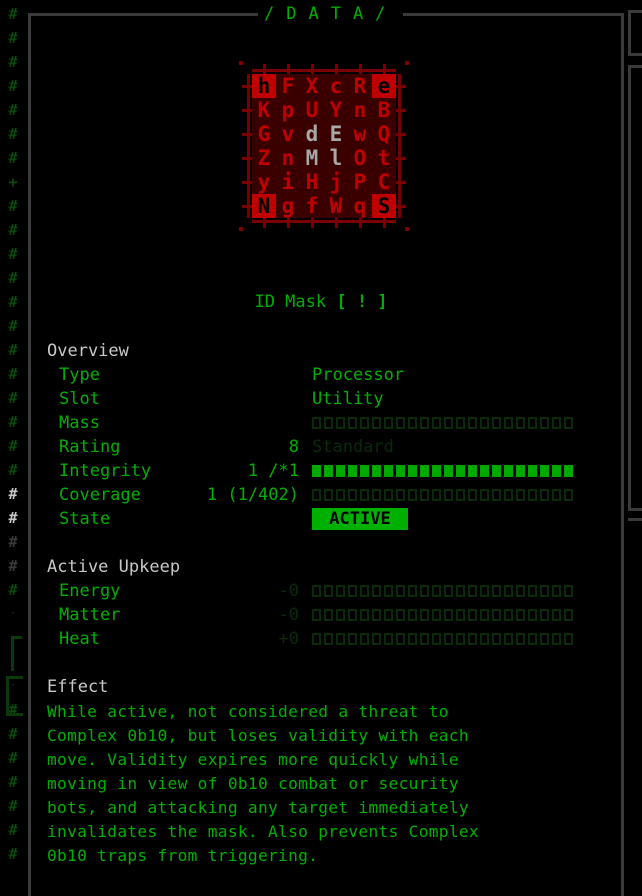 The width and height of the screenshot is (642, 896). I want to click on art-frame-left, so click(248, 146).